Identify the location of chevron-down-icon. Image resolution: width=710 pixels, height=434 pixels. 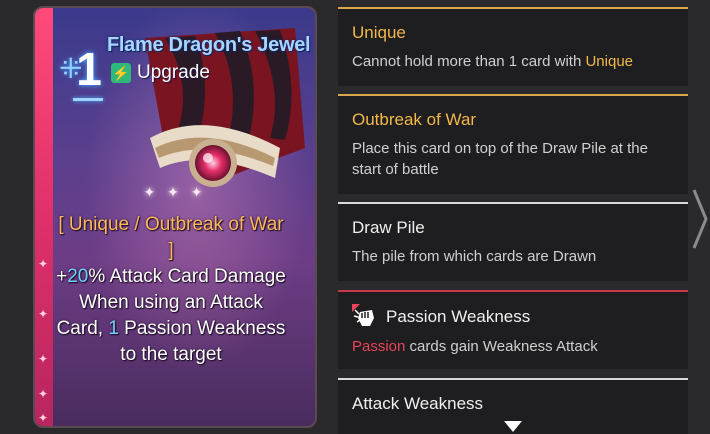
(513, 426).